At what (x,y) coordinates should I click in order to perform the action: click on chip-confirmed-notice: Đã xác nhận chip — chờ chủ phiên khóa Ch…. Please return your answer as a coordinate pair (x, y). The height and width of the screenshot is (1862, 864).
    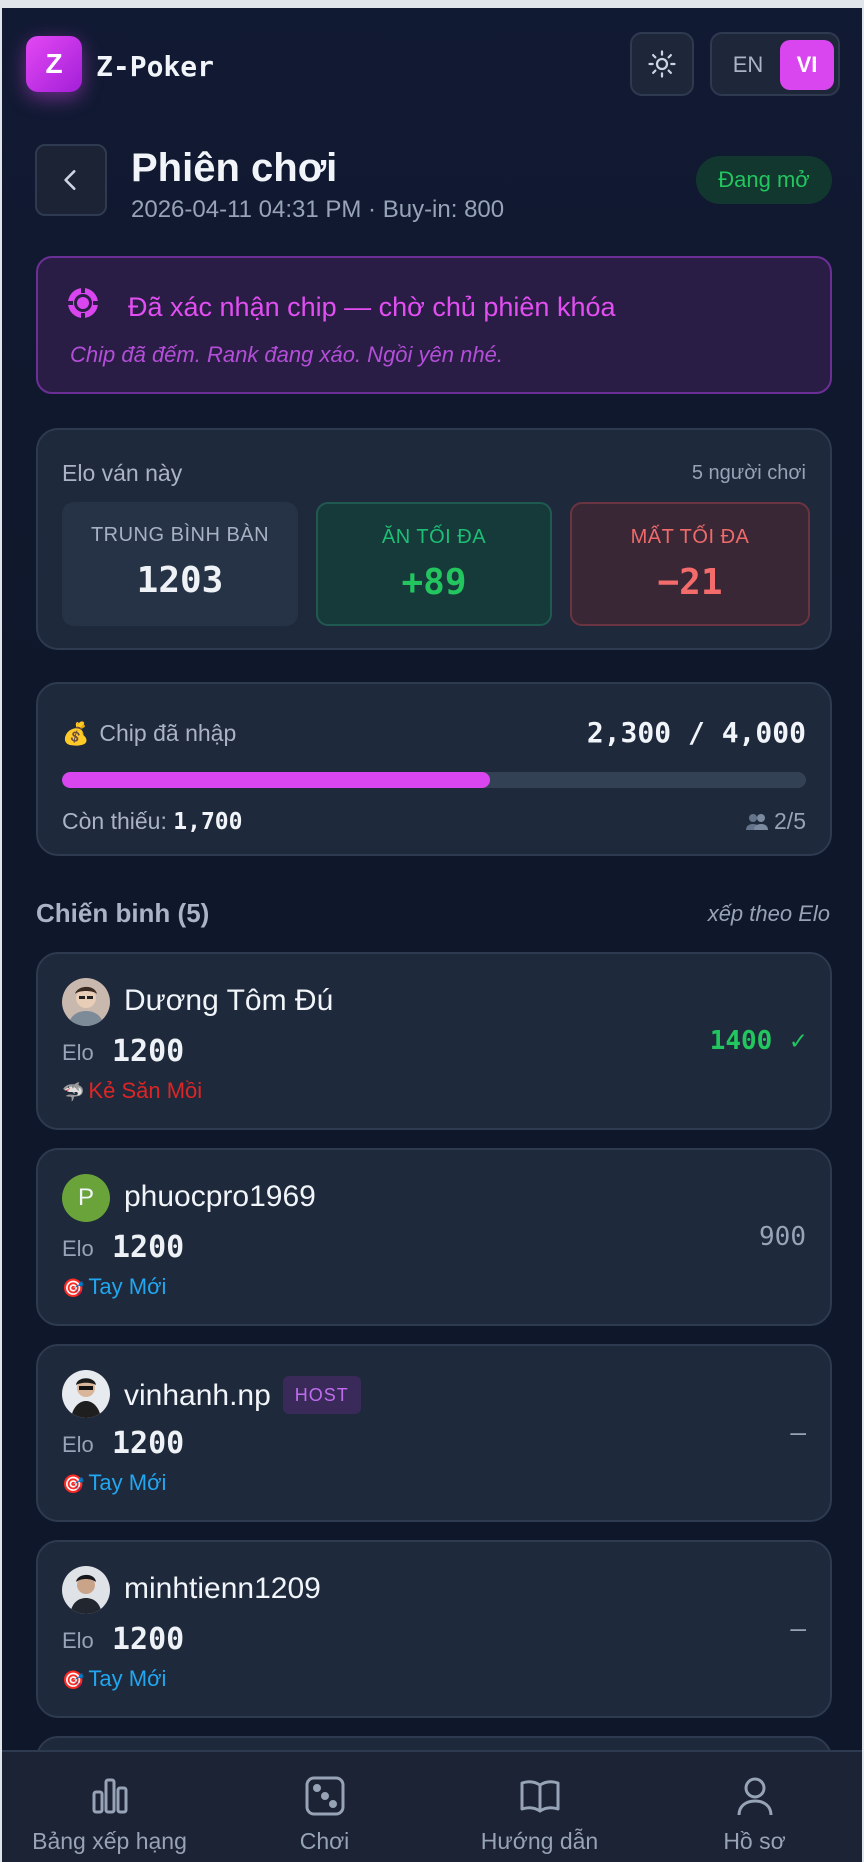
    Looking at the image, I should click on (434, 325).